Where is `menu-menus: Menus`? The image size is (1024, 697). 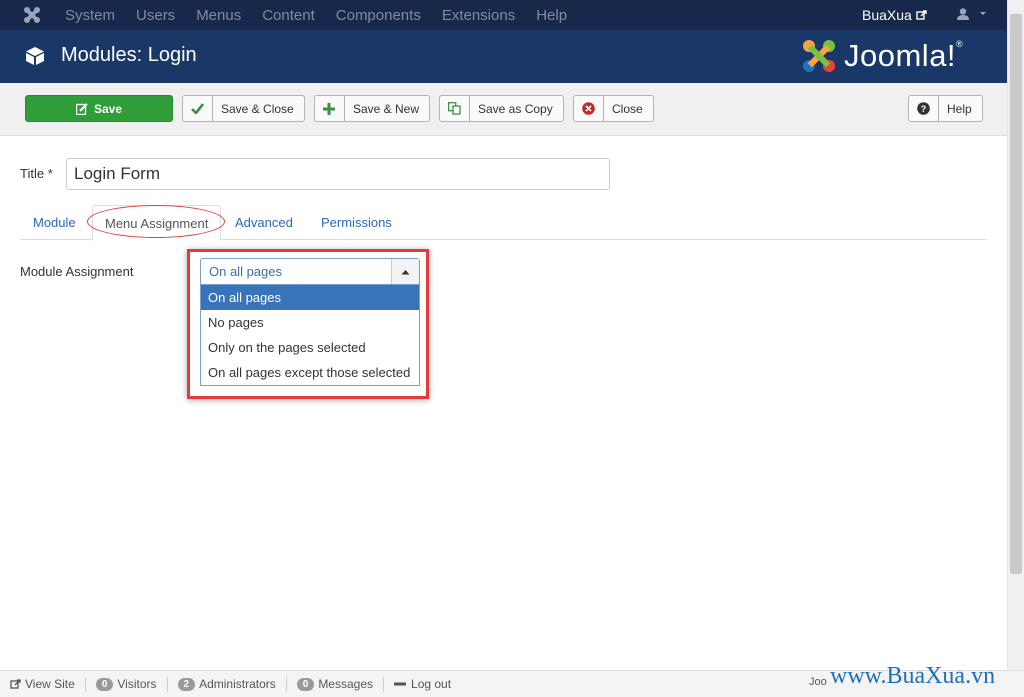 menu-menus: Menus is located at coordinates (218, 15).